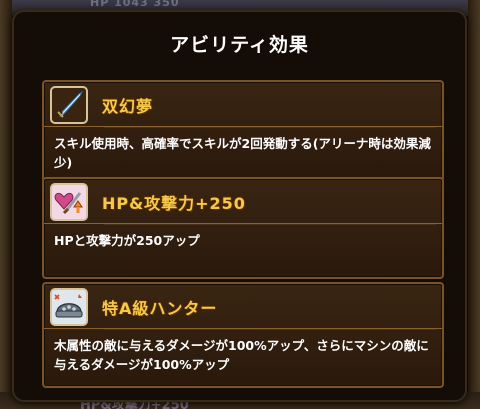 The image size is (480, 409). I want to click on ability-name: 特A級ハンター, so click(160, 308).